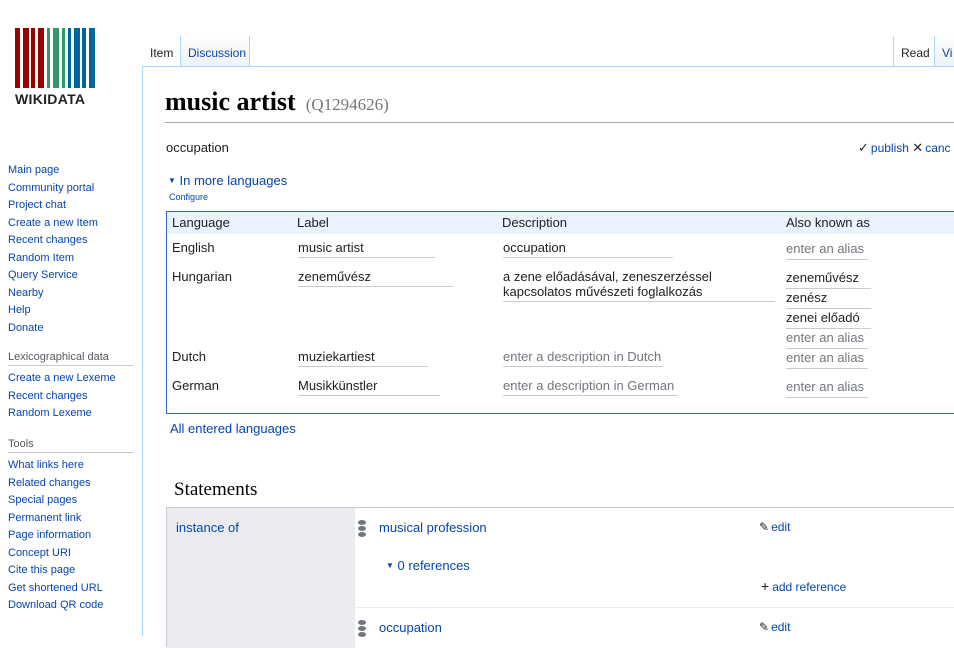  Describe the element at coordinates (583, 358) in the screenshot. I see `description-input: enter a description in Dutch` at that location.